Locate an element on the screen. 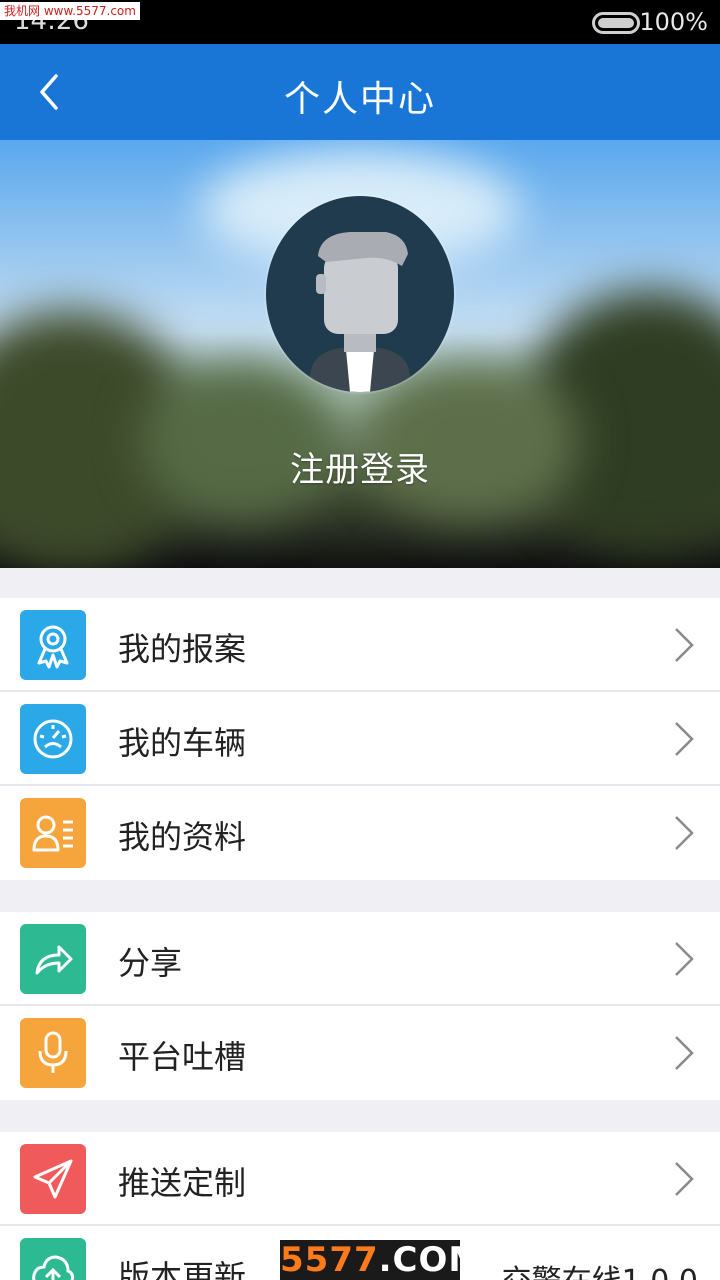  avatar is located at coordinates (360, 294).